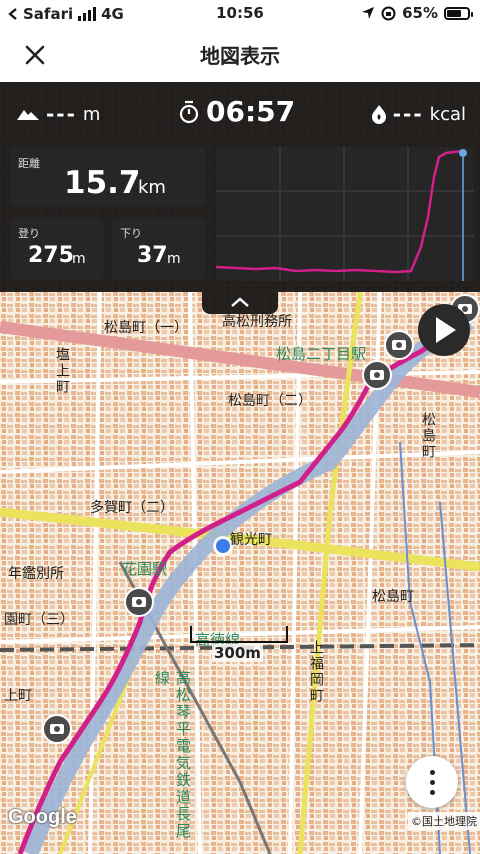  Describe the element at coordinates (447, 114) in the screenshot. I see `calories-unit: kcal` at that location.